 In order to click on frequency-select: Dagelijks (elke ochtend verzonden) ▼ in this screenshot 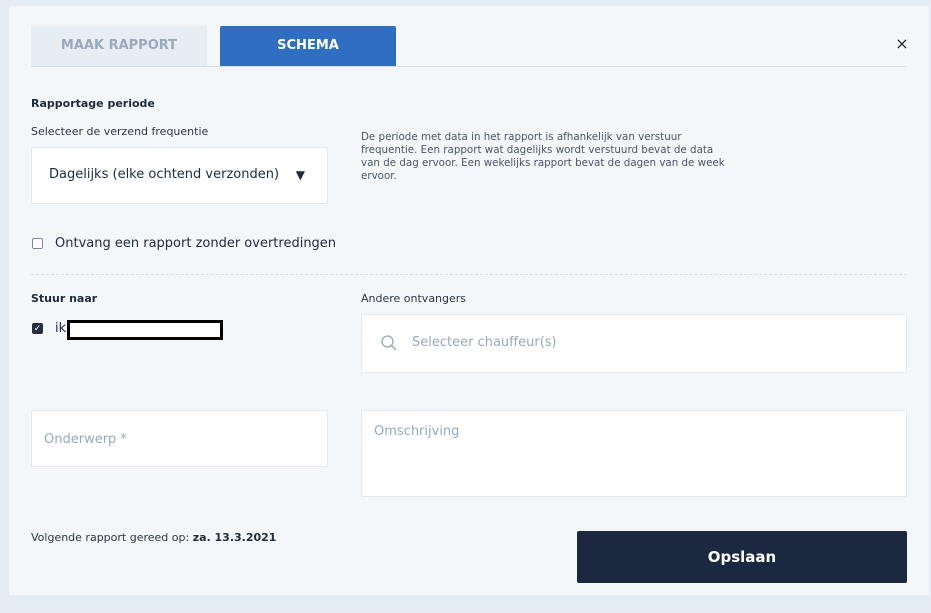, I will do `click(179, 175)`.